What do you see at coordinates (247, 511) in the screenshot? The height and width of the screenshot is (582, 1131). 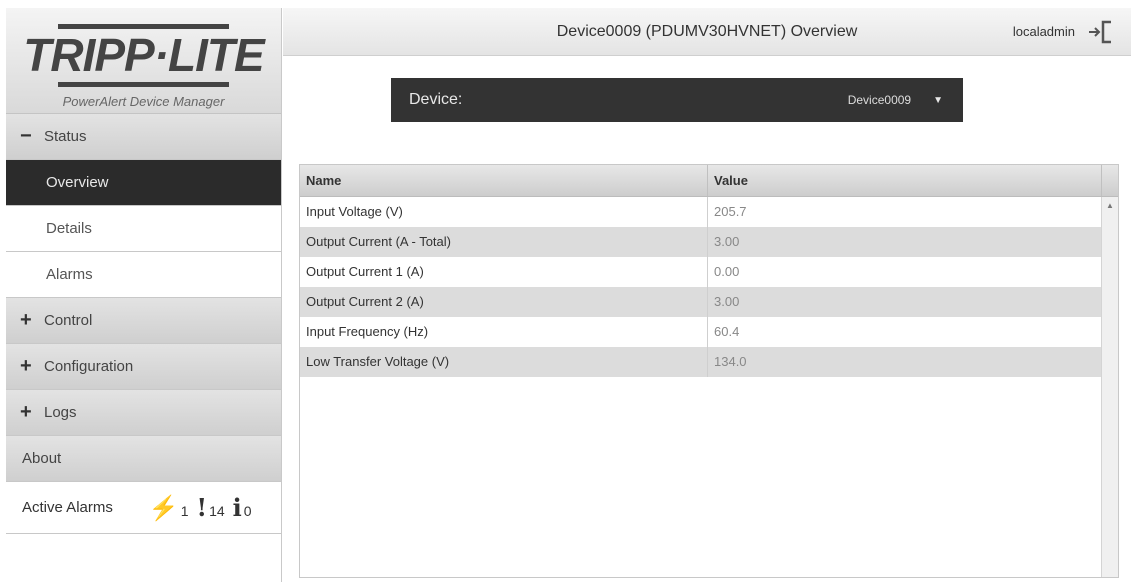 I see `alarm-count: 0` at bounding box center [247, 511].